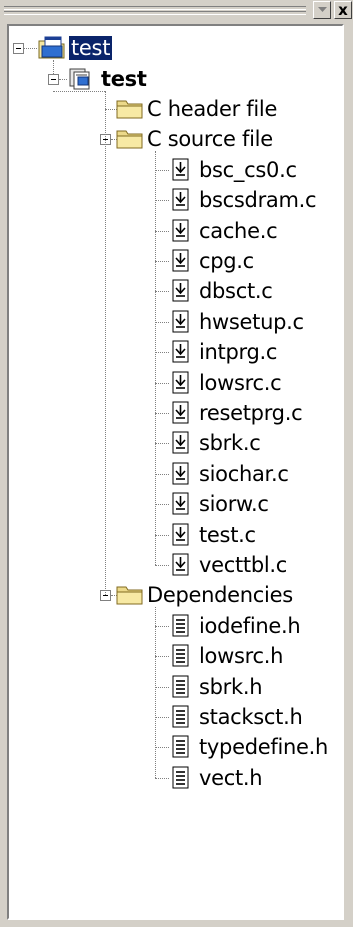 This screenshot has width=353, height=927. What do you see at coordinates (248, 170) in the screenshot?
I see `file-node-label: bsc_cs0.c` at bounding box center [248, 170].